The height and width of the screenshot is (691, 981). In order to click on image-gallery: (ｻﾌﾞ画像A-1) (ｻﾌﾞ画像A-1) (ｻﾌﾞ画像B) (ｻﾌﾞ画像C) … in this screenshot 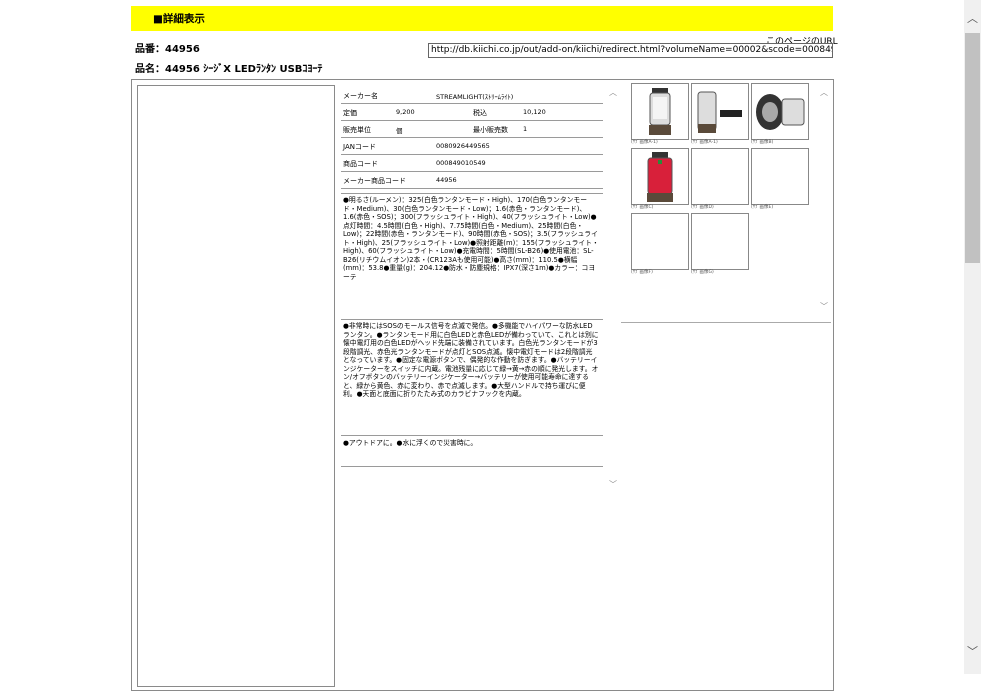, I will do `click(726, 200)`.